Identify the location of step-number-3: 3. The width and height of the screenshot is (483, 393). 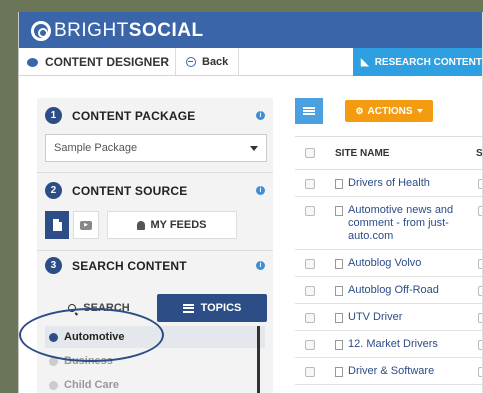
(53, 265).